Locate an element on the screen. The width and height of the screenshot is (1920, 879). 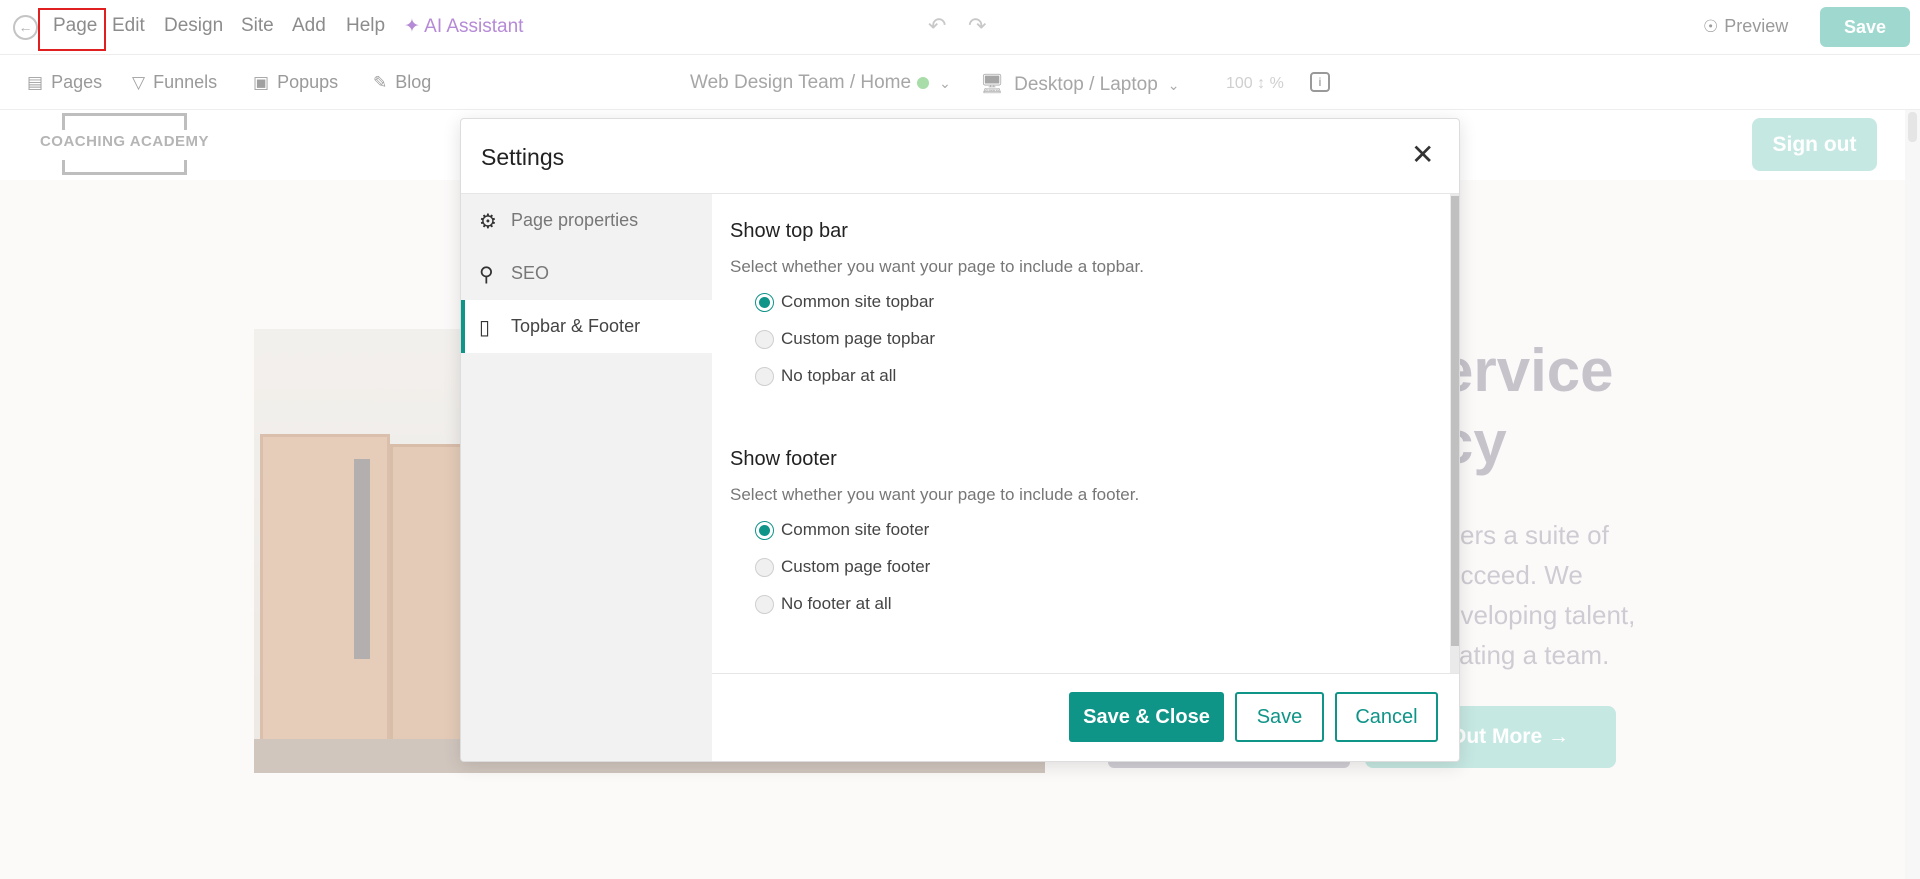
info-icon: i is located at coordinates (1320, 82).